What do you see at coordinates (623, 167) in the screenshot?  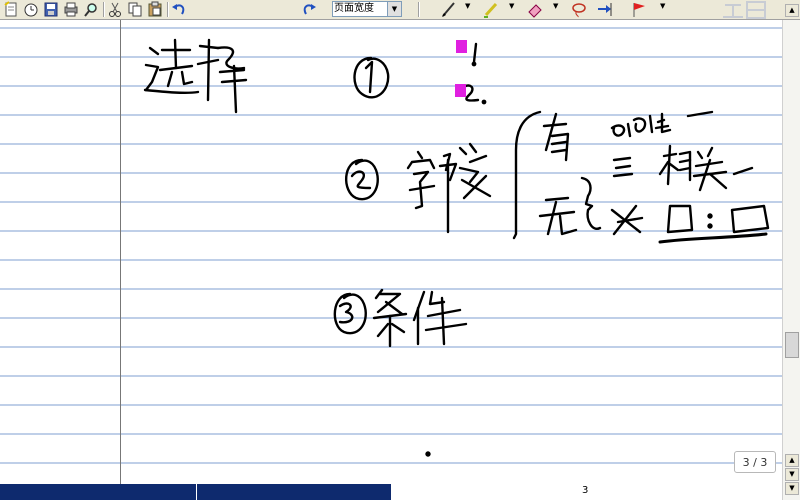 I see `equal-sign` at bounding box center [623, 167].